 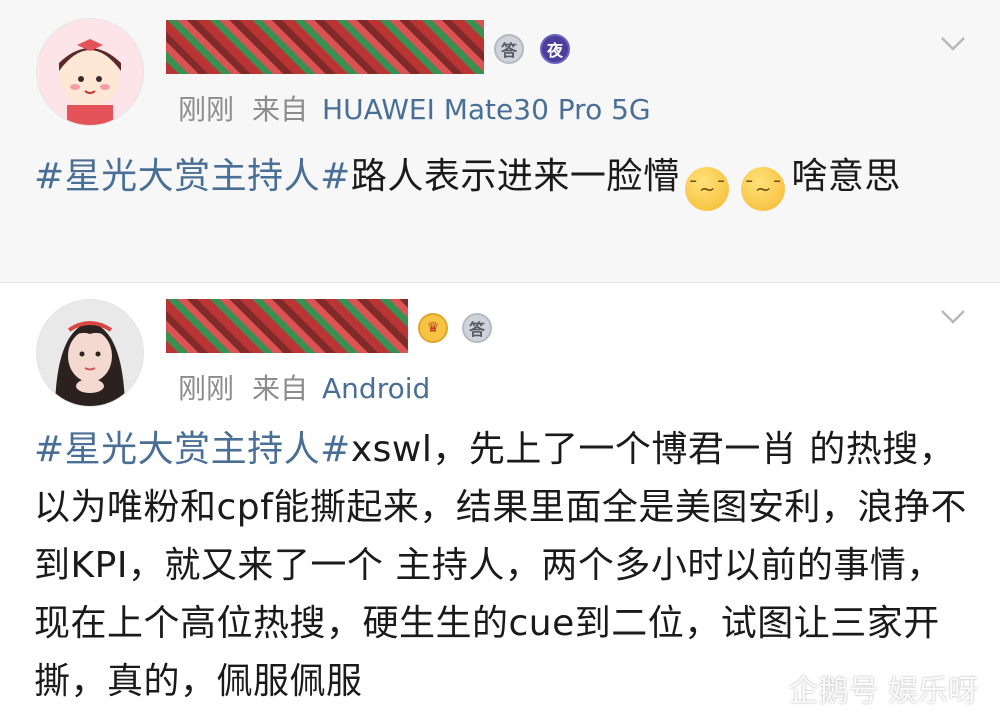 What do you see at coordinates (376, 388) in the screenshot?
I see `device-link: Android` at bounding box center [376, 388].